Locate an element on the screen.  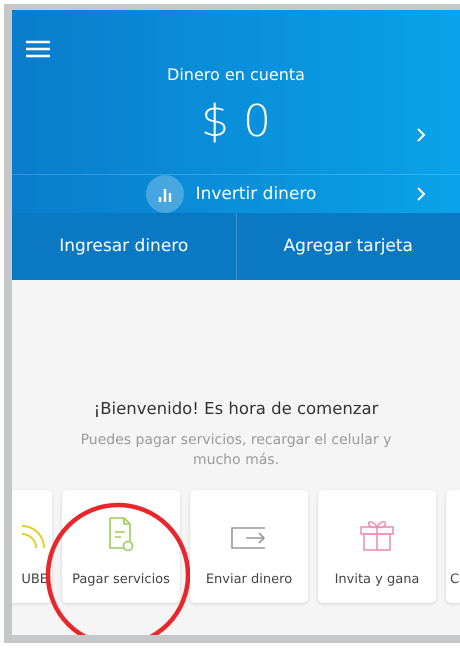
send-money-icon is located at coordinates (249, 538).